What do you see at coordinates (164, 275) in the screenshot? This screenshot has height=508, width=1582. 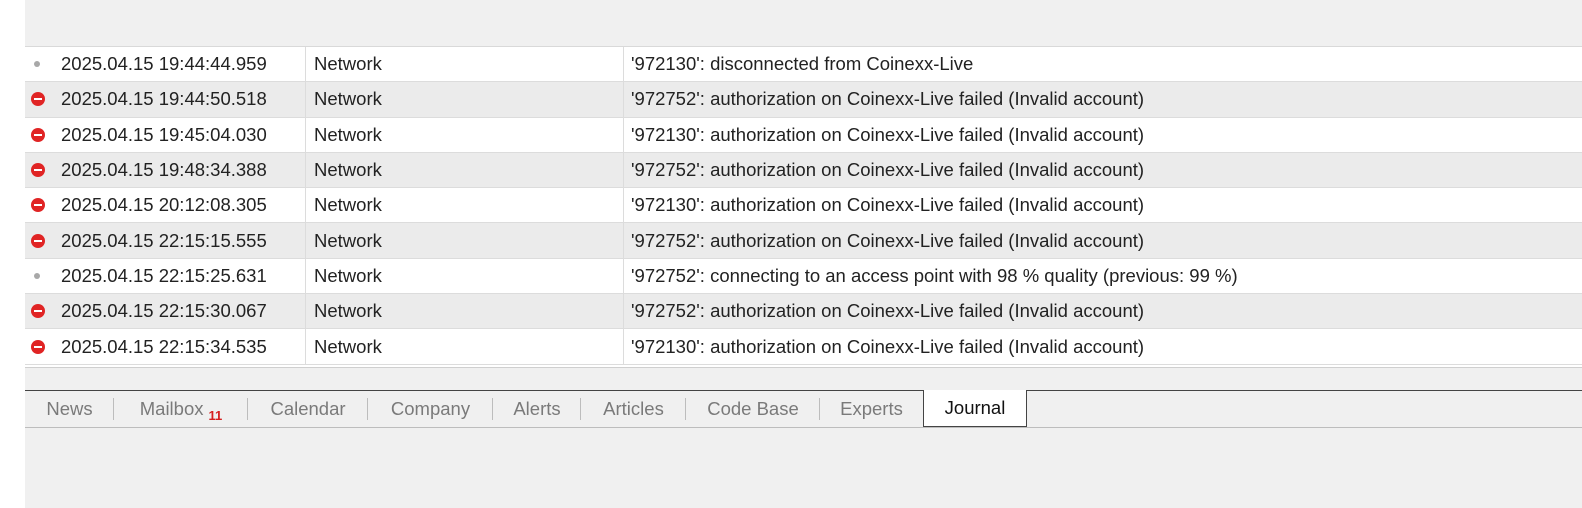 I see `log-time: 2025.04.15 22:15:25.631` at bounding box center [164, 275].